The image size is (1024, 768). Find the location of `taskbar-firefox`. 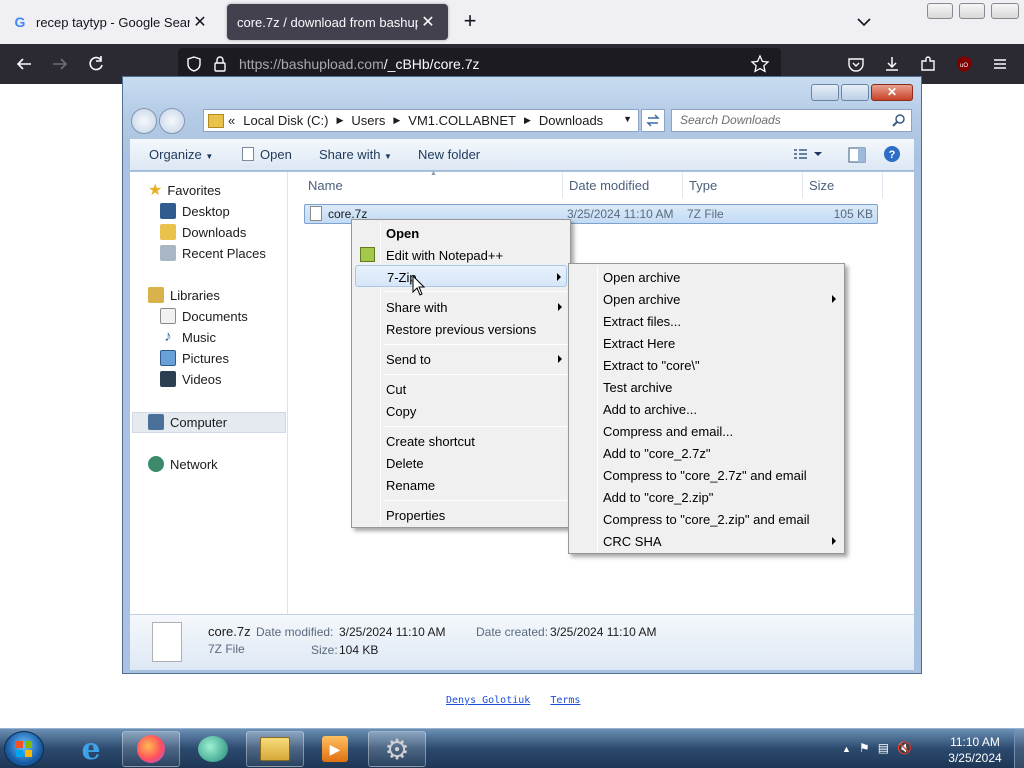

taskbar-firefox is located at coordinates (151, 749).